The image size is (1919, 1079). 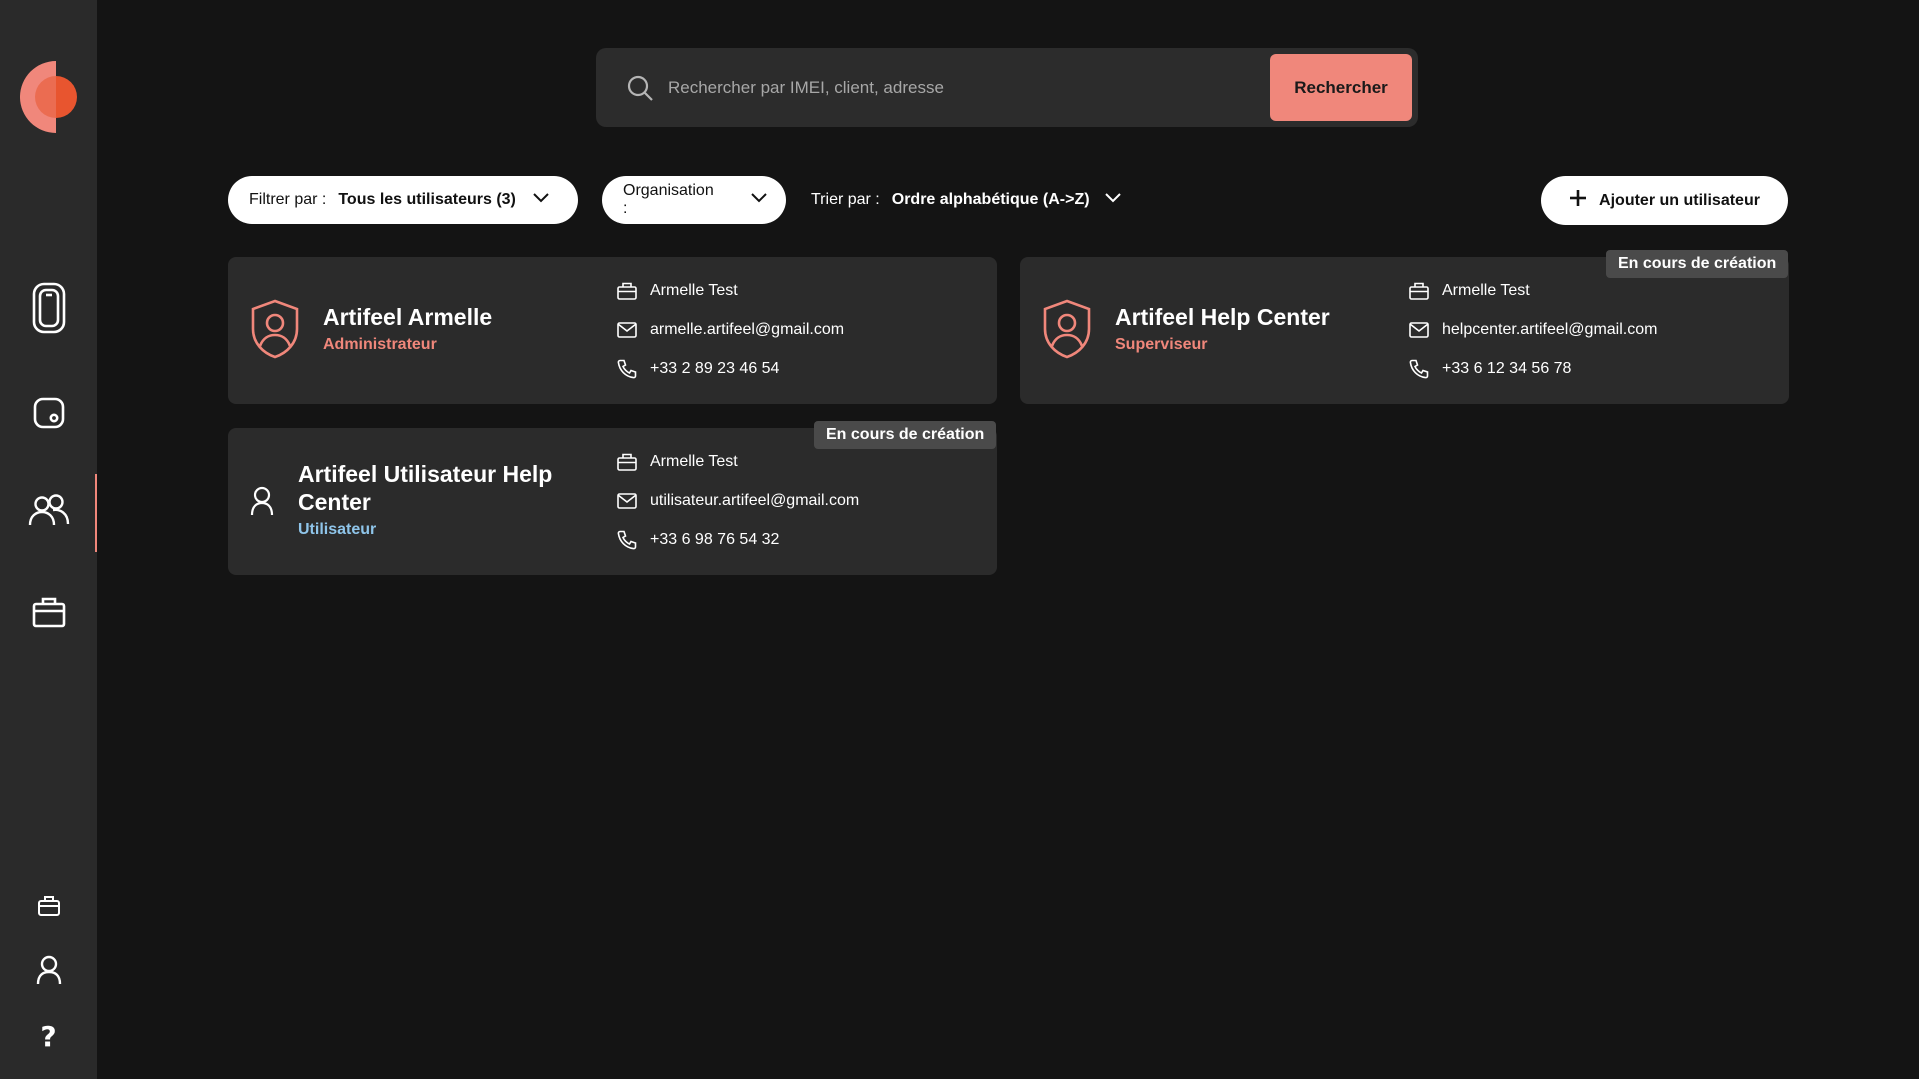 I want to click on user-name: Artifeel Utilisateur Help Center, so click(x=425, y=488).